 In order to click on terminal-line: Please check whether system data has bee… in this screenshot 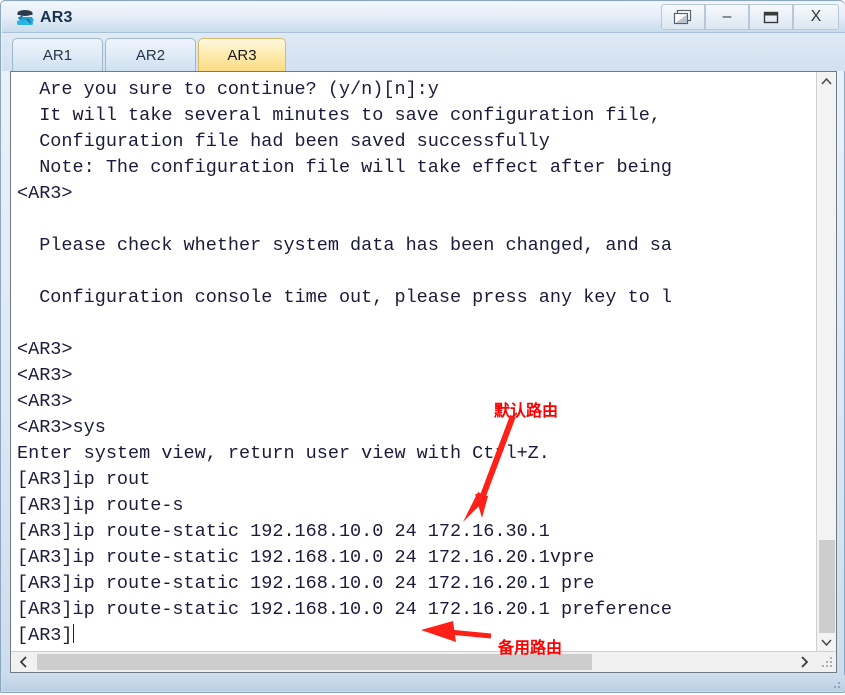, I will do `click(345, 245)`.